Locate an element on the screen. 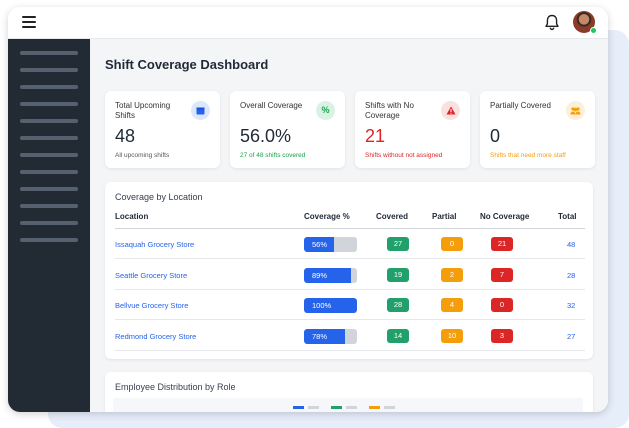  employee-distribution-card: Employee Distribution by Role is located at coordinates (349, 392).